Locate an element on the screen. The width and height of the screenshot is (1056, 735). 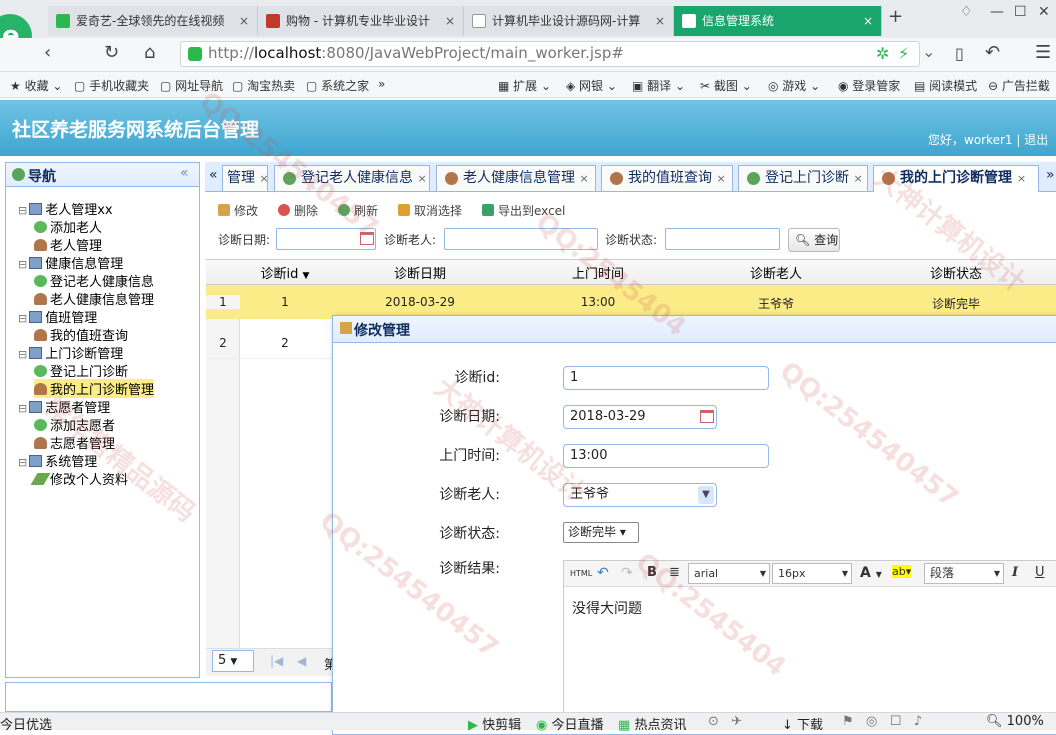
logout-link: 退出 is located at coordinates (1036, 140).